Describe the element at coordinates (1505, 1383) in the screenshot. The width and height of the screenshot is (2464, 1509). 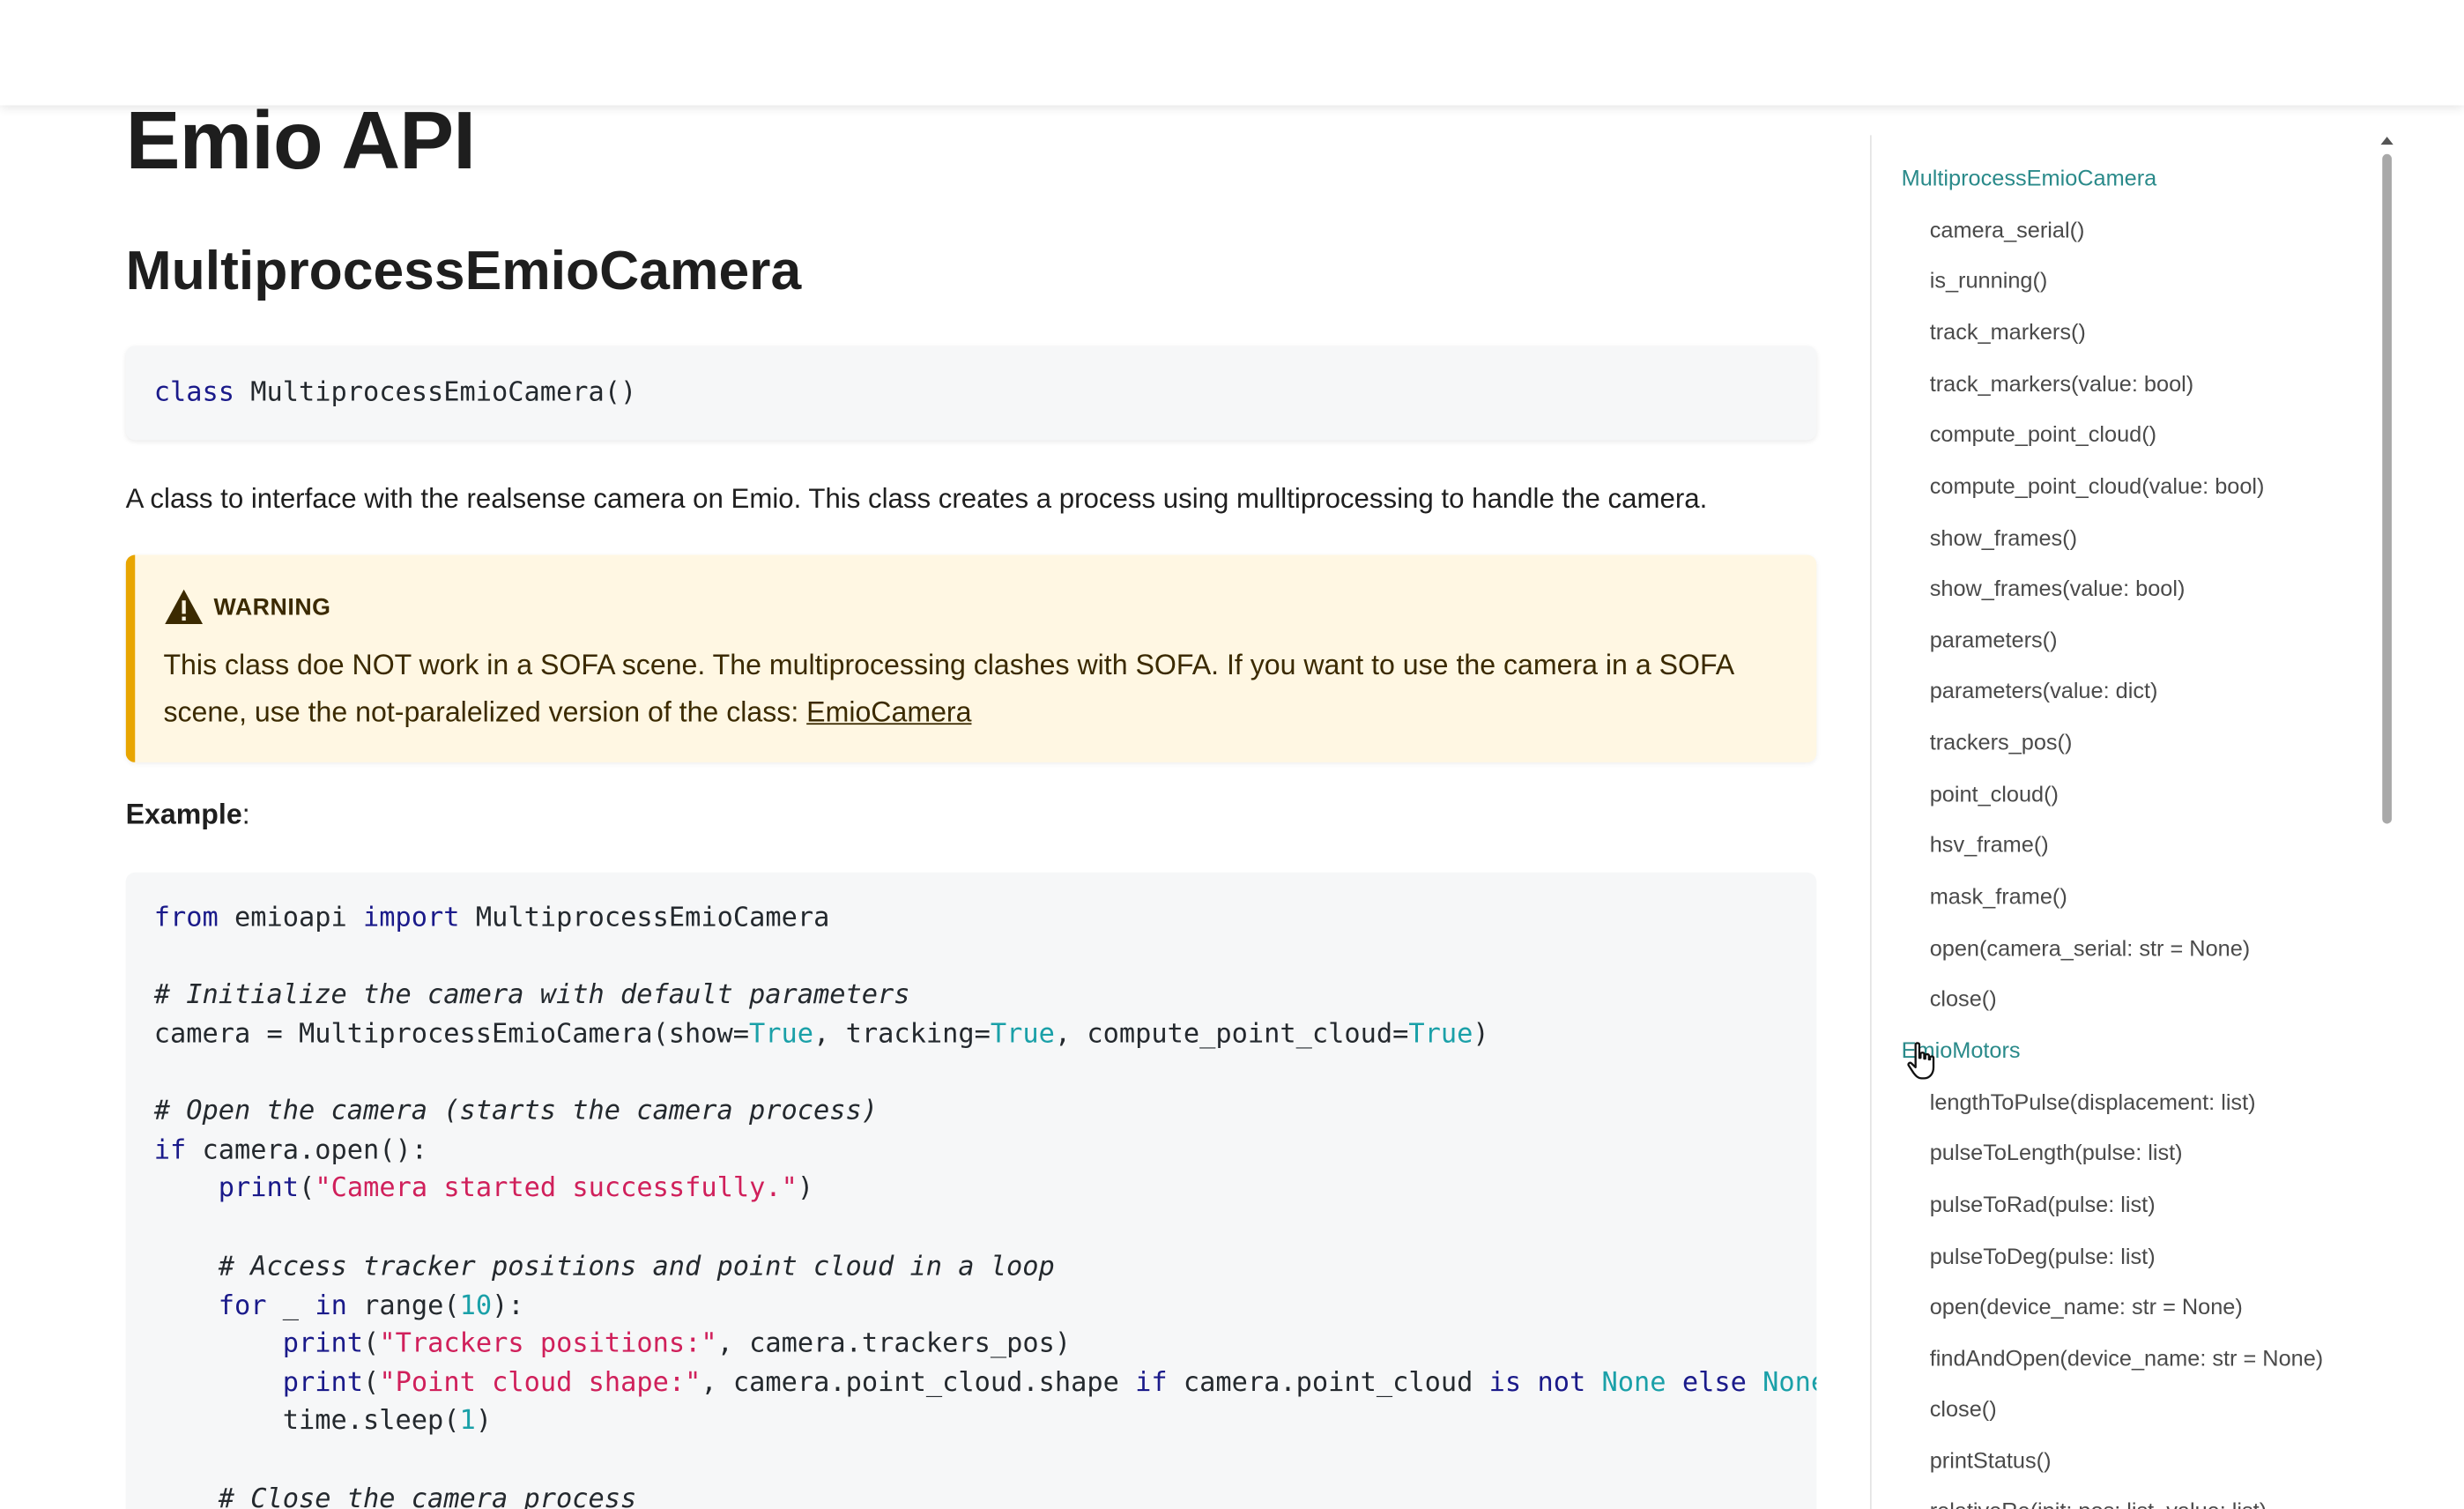
I see `code-keyword: is` at that location.